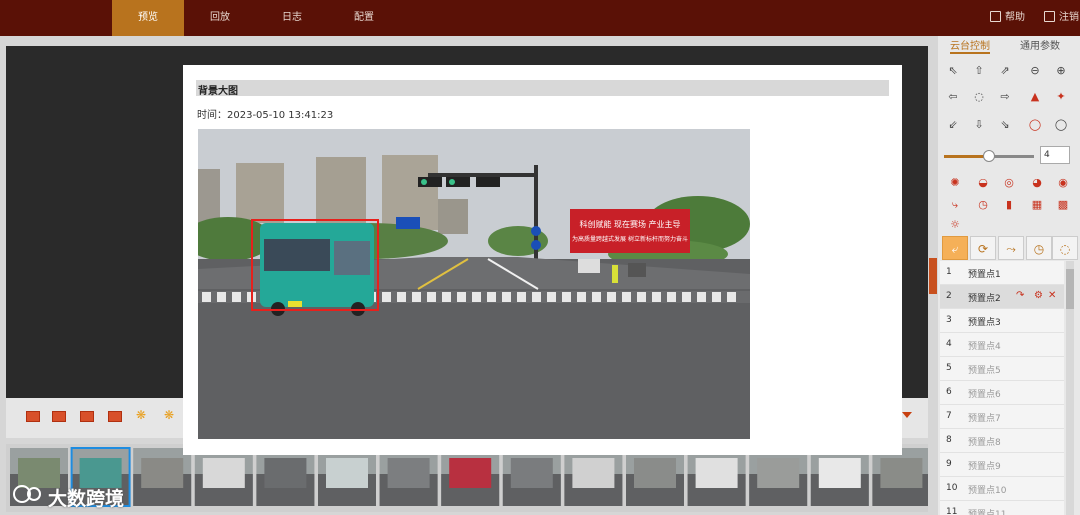 Image resolution: width=1080 pixels, height=515 pixels. I want to click on tab-ptz-control: 云台控制, so click(970, 45).